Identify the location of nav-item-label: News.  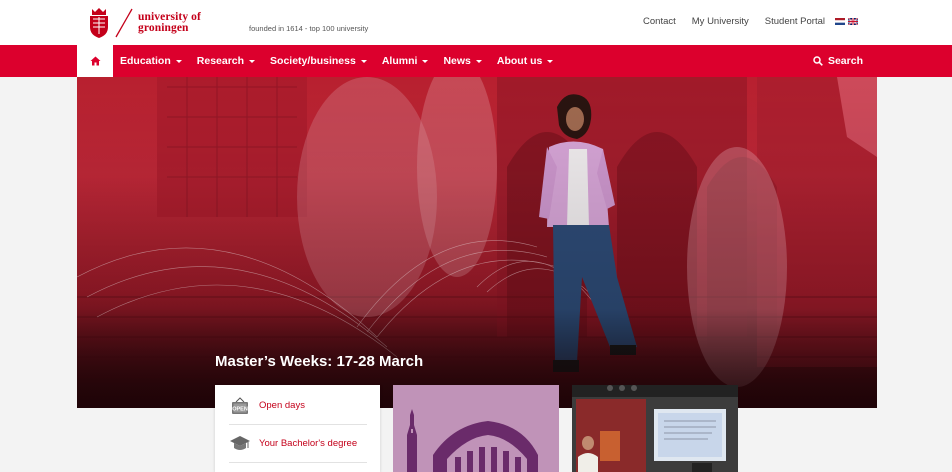
(457, 61).